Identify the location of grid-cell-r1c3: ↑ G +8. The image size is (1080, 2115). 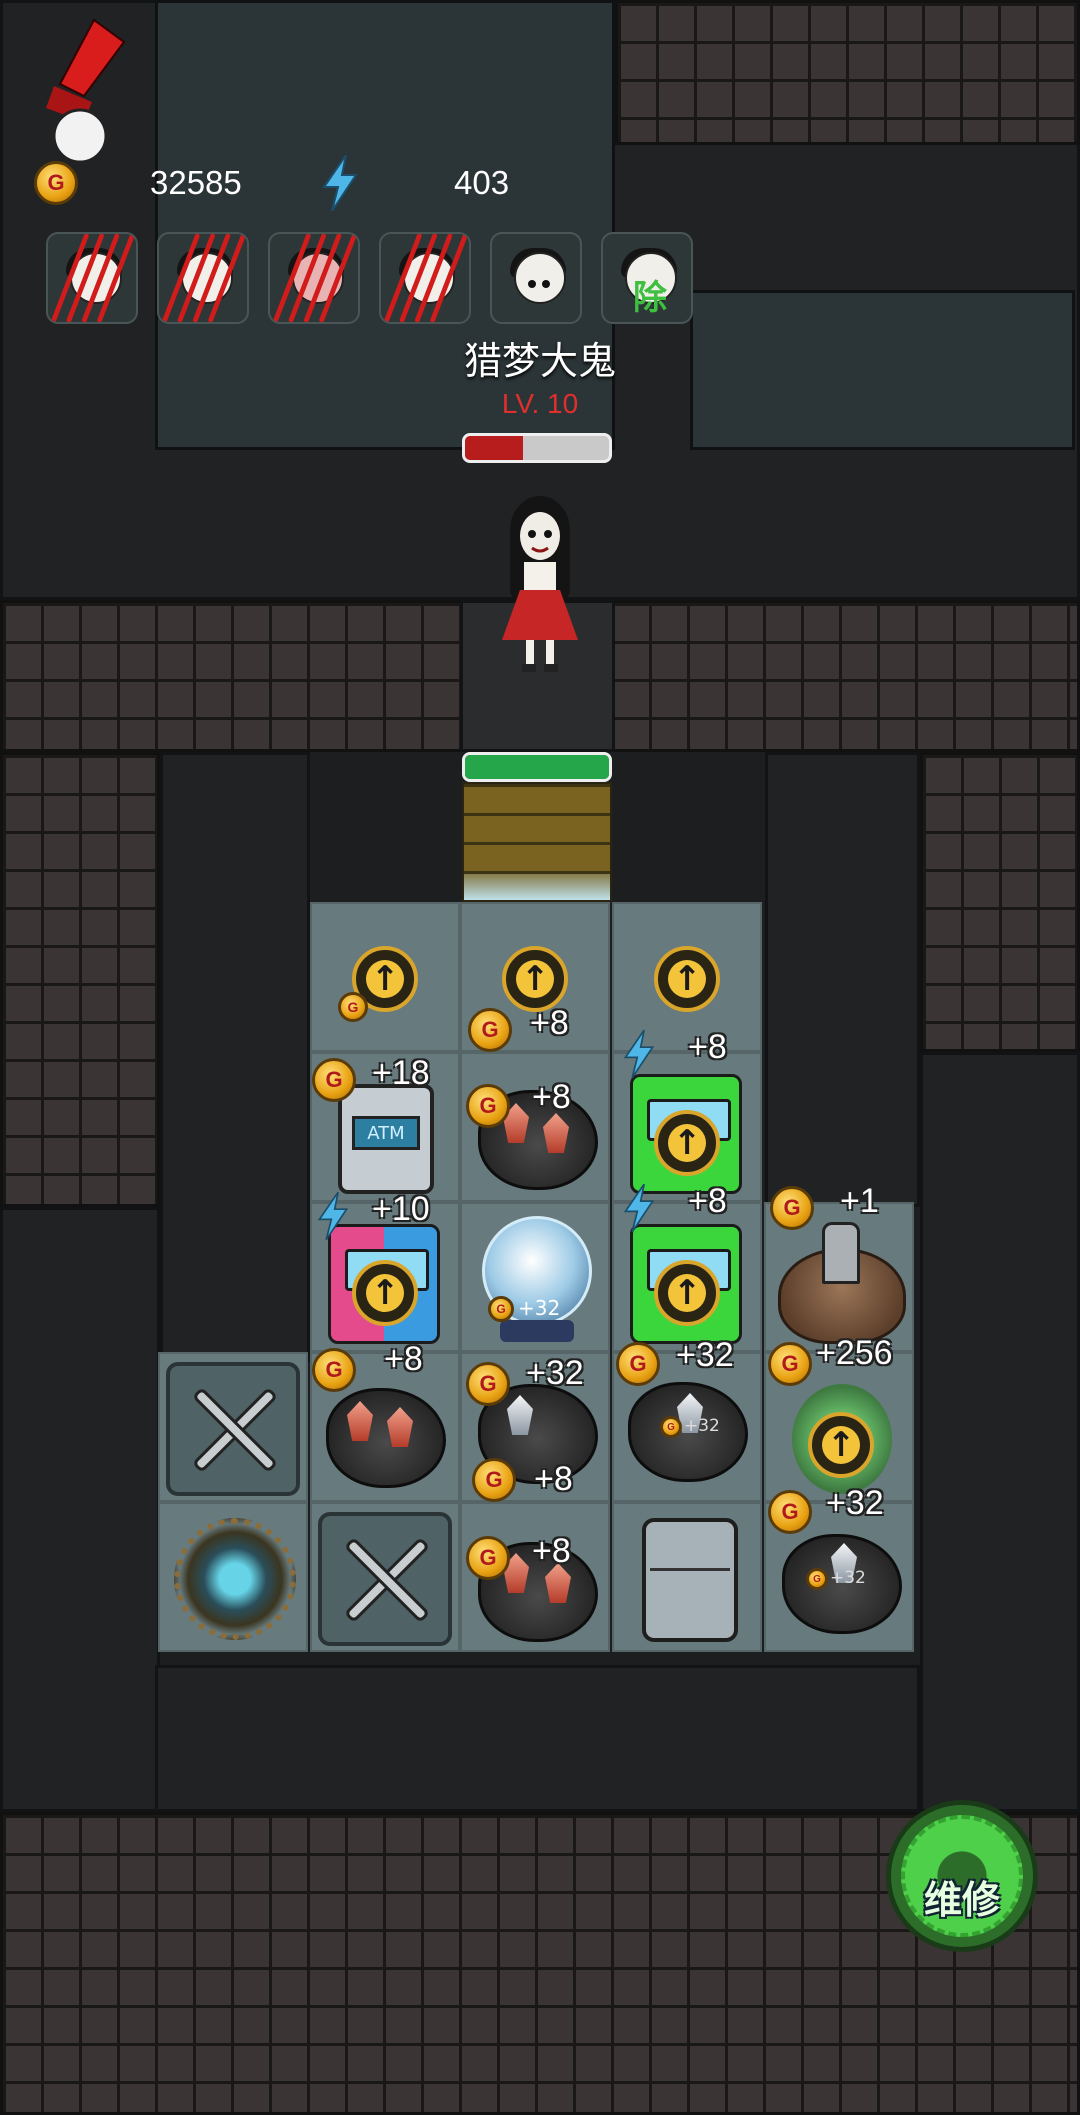
(535, 977).